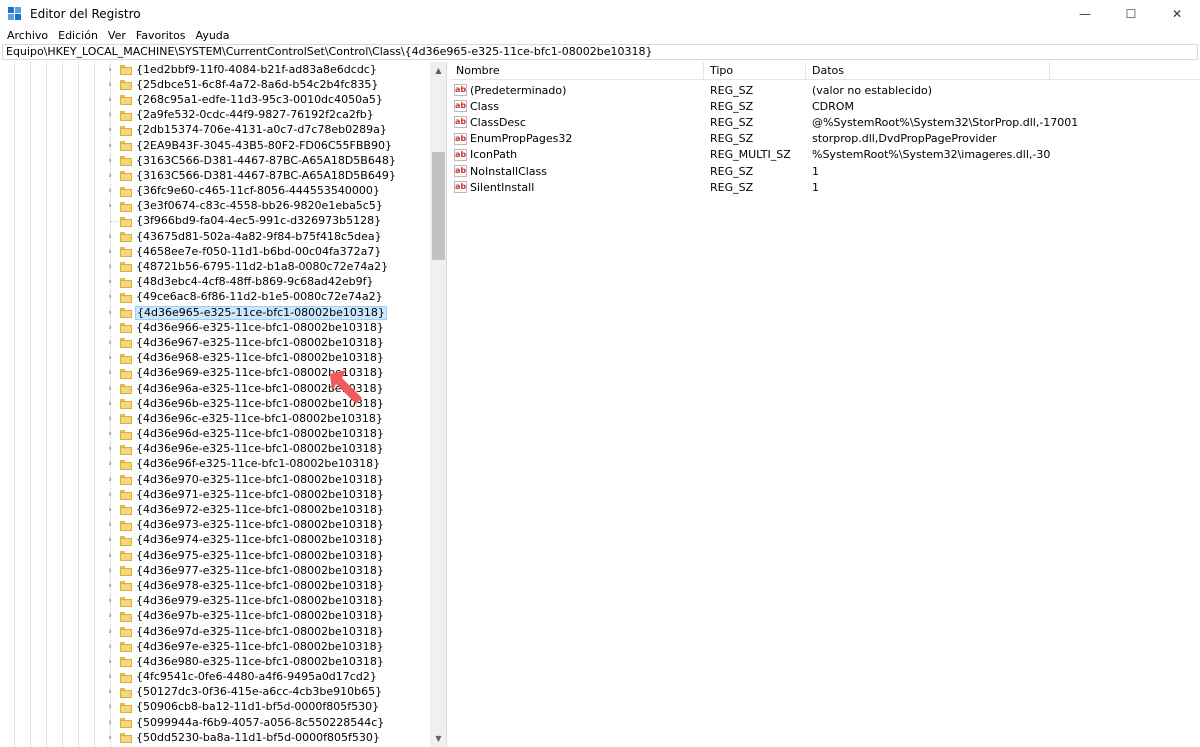 The width and height of the screenshot is (1200, 747). I want to click on tree-item: › {4d36e965-e325-11ce-bfc1-08002be10318}, so click(216, 312).